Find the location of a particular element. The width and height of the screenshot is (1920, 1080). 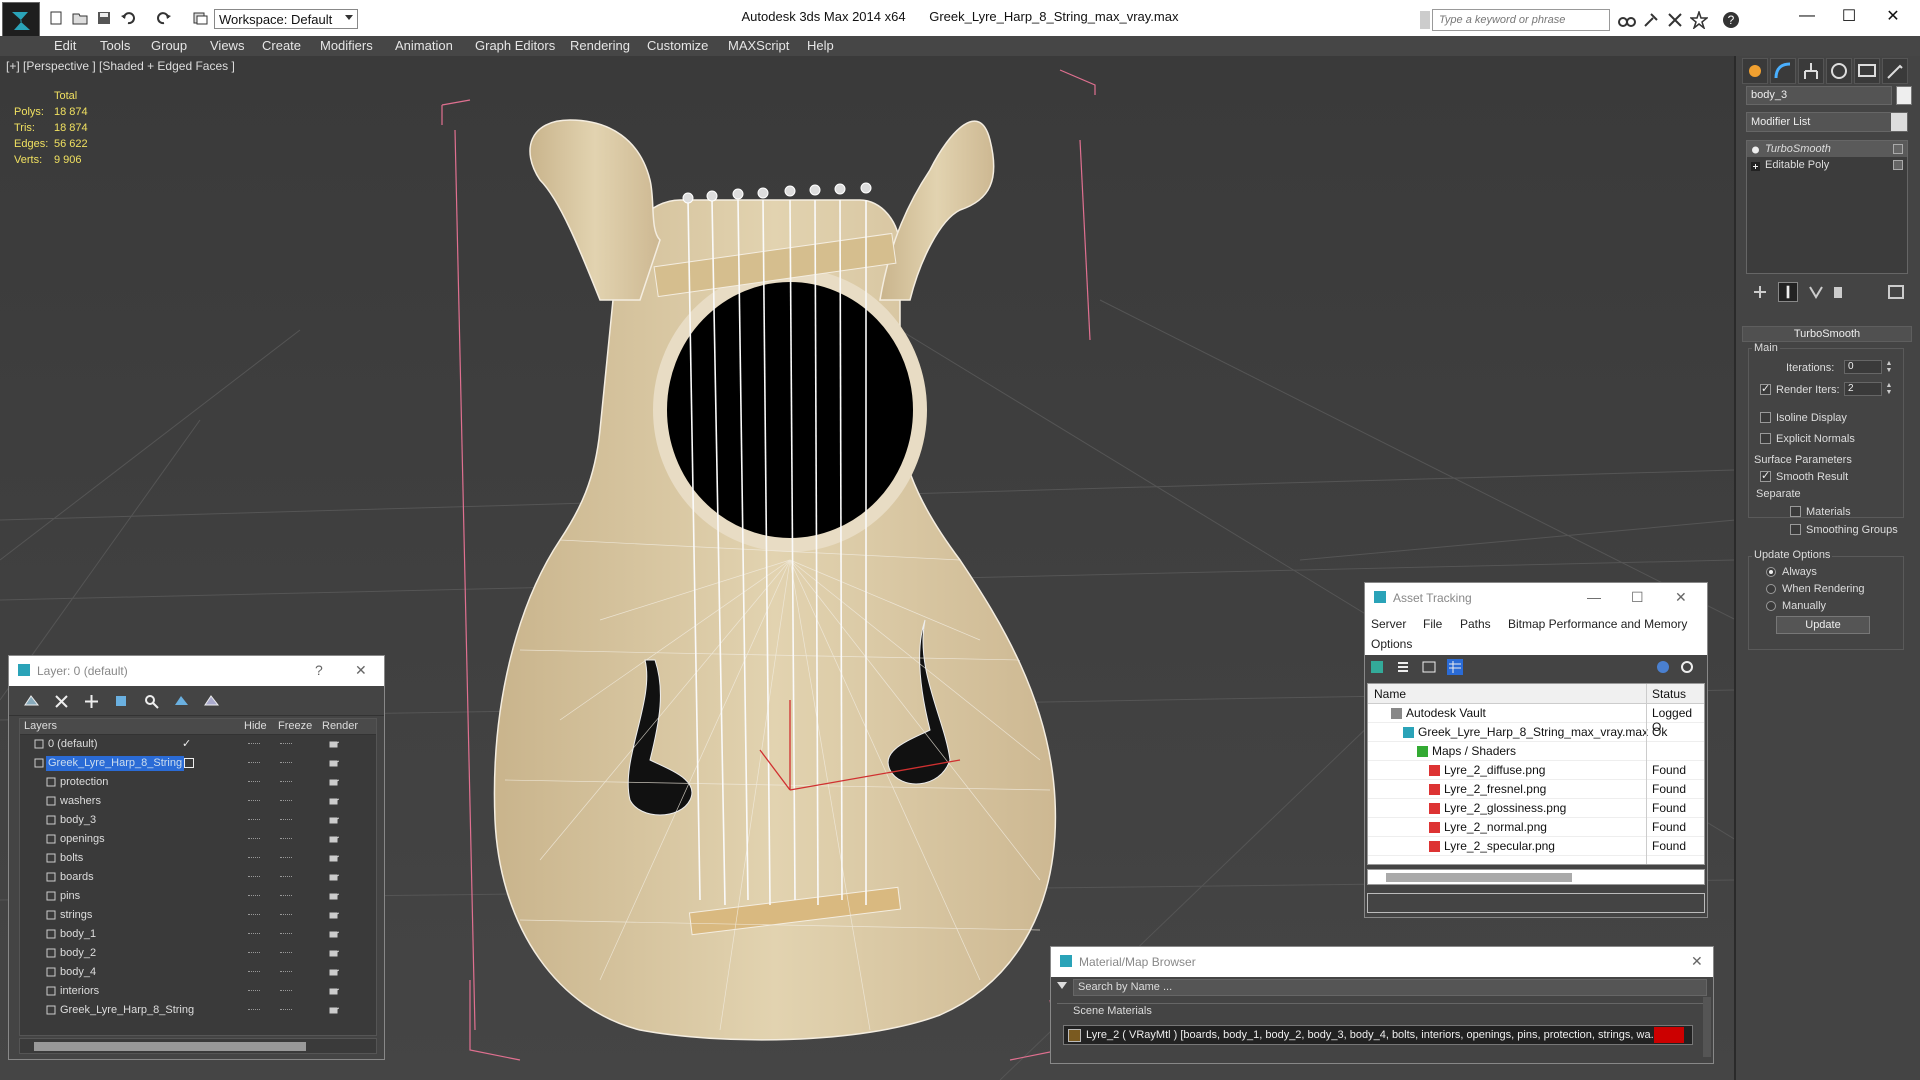

scrollbar-thumb is located at coordinates (1479, 877).